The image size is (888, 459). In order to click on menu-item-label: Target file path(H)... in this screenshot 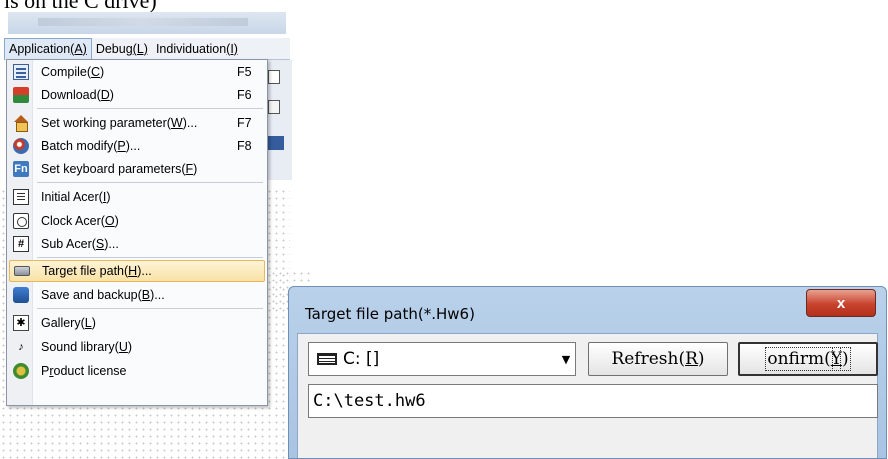, I will do `click(97, 271)`.